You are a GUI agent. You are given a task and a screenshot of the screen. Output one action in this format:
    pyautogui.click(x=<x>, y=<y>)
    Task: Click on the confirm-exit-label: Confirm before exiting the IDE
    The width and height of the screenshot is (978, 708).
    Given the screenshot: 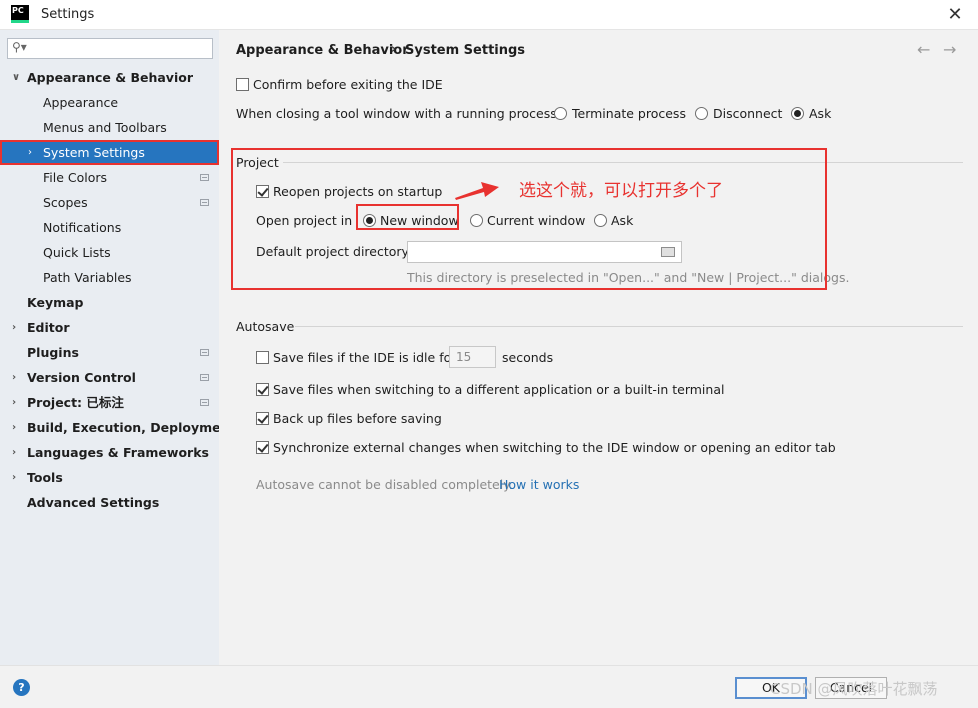 What is the action you would take?
    pyautogui.click(x=348, y=84)
    